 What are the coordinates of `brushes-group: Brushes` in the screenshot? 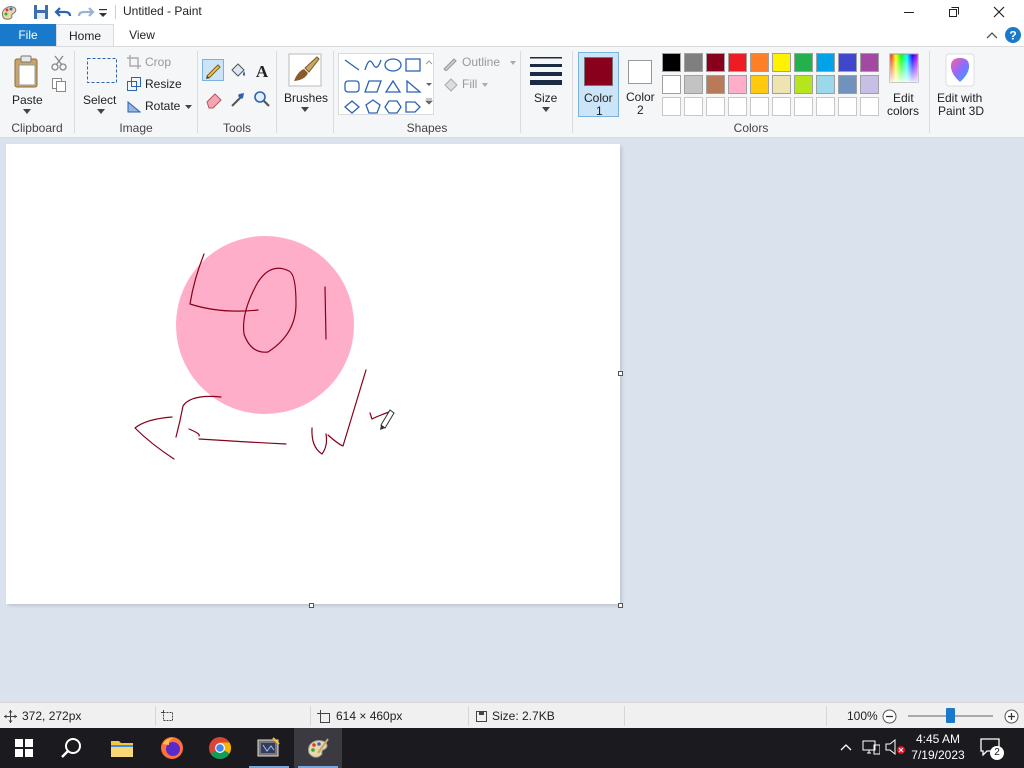 It's located at (305, 92).